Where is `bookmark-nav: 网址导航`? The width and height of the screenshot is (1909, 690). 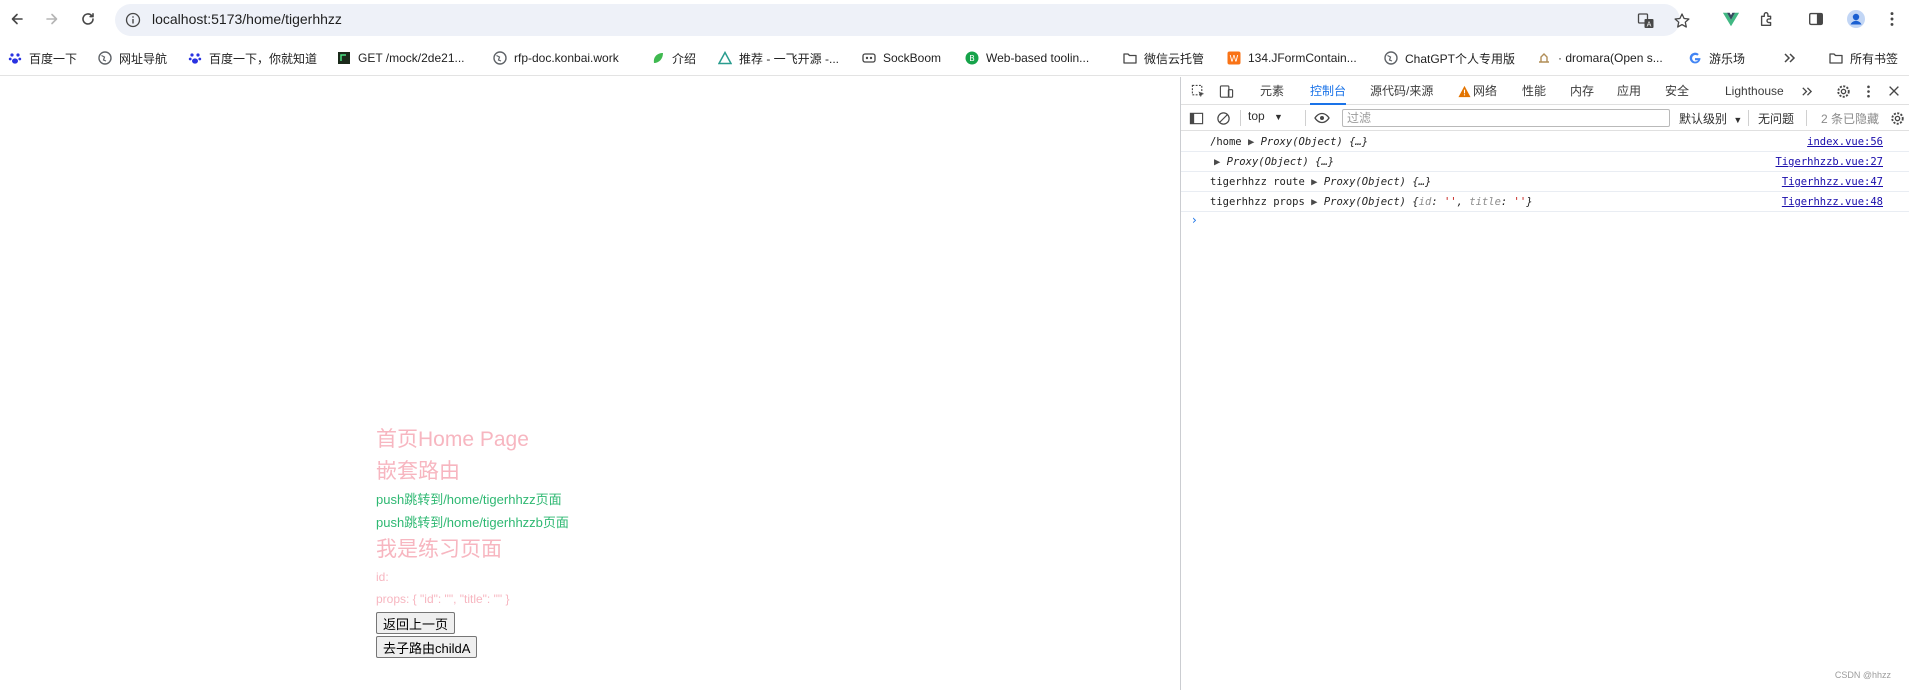
bookmark-nav: 网址导航 is located at coordinates (132, 58).